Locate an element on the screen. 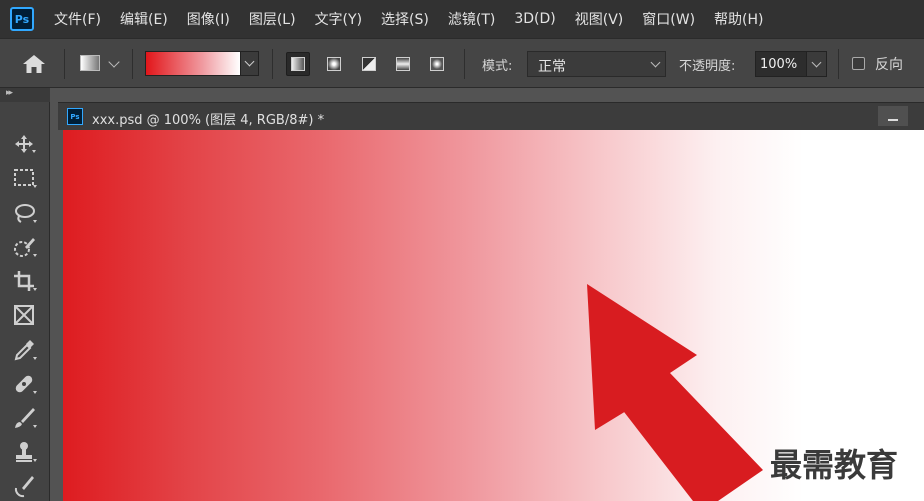 Image resolution: width=924 pixels, height=501 pixels. gradient-picker-dropdown is located at coordinates (250, 63).